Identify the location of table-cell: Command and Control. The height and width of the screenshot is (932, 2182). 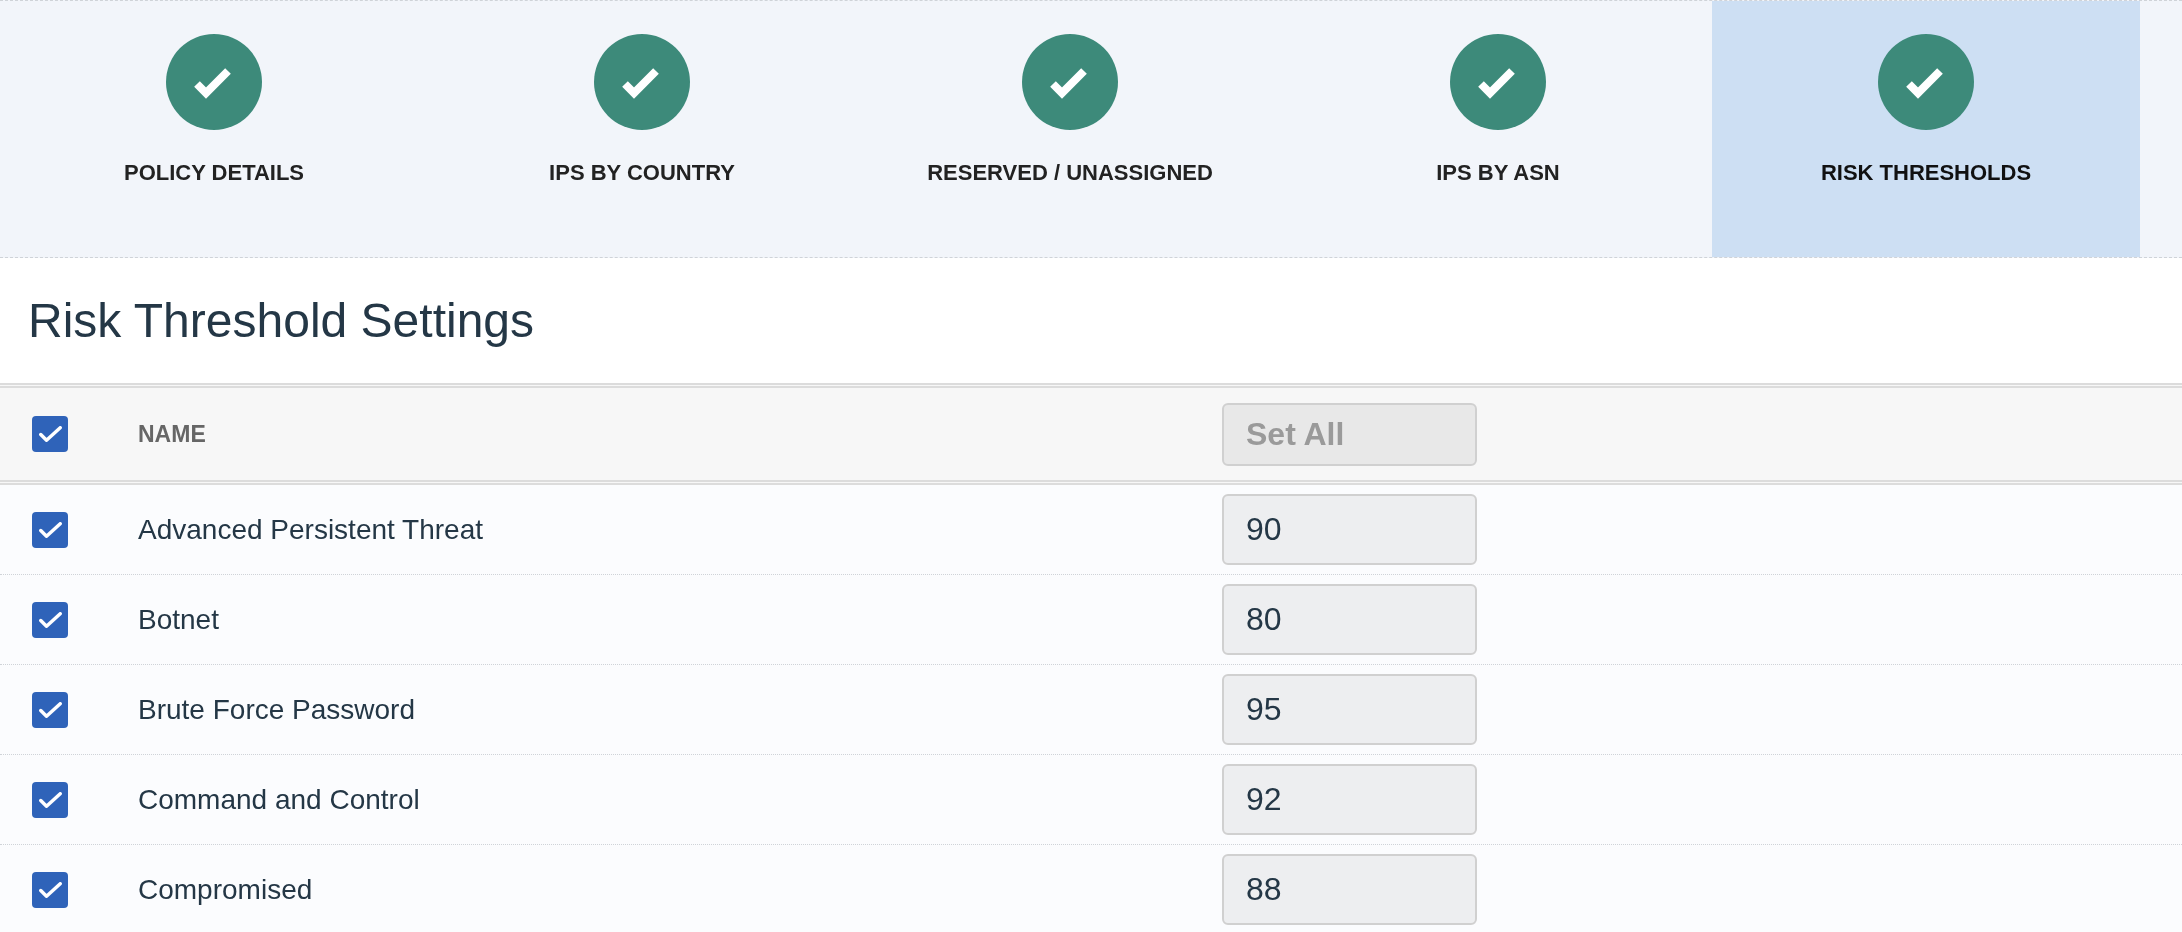
(279, 799).